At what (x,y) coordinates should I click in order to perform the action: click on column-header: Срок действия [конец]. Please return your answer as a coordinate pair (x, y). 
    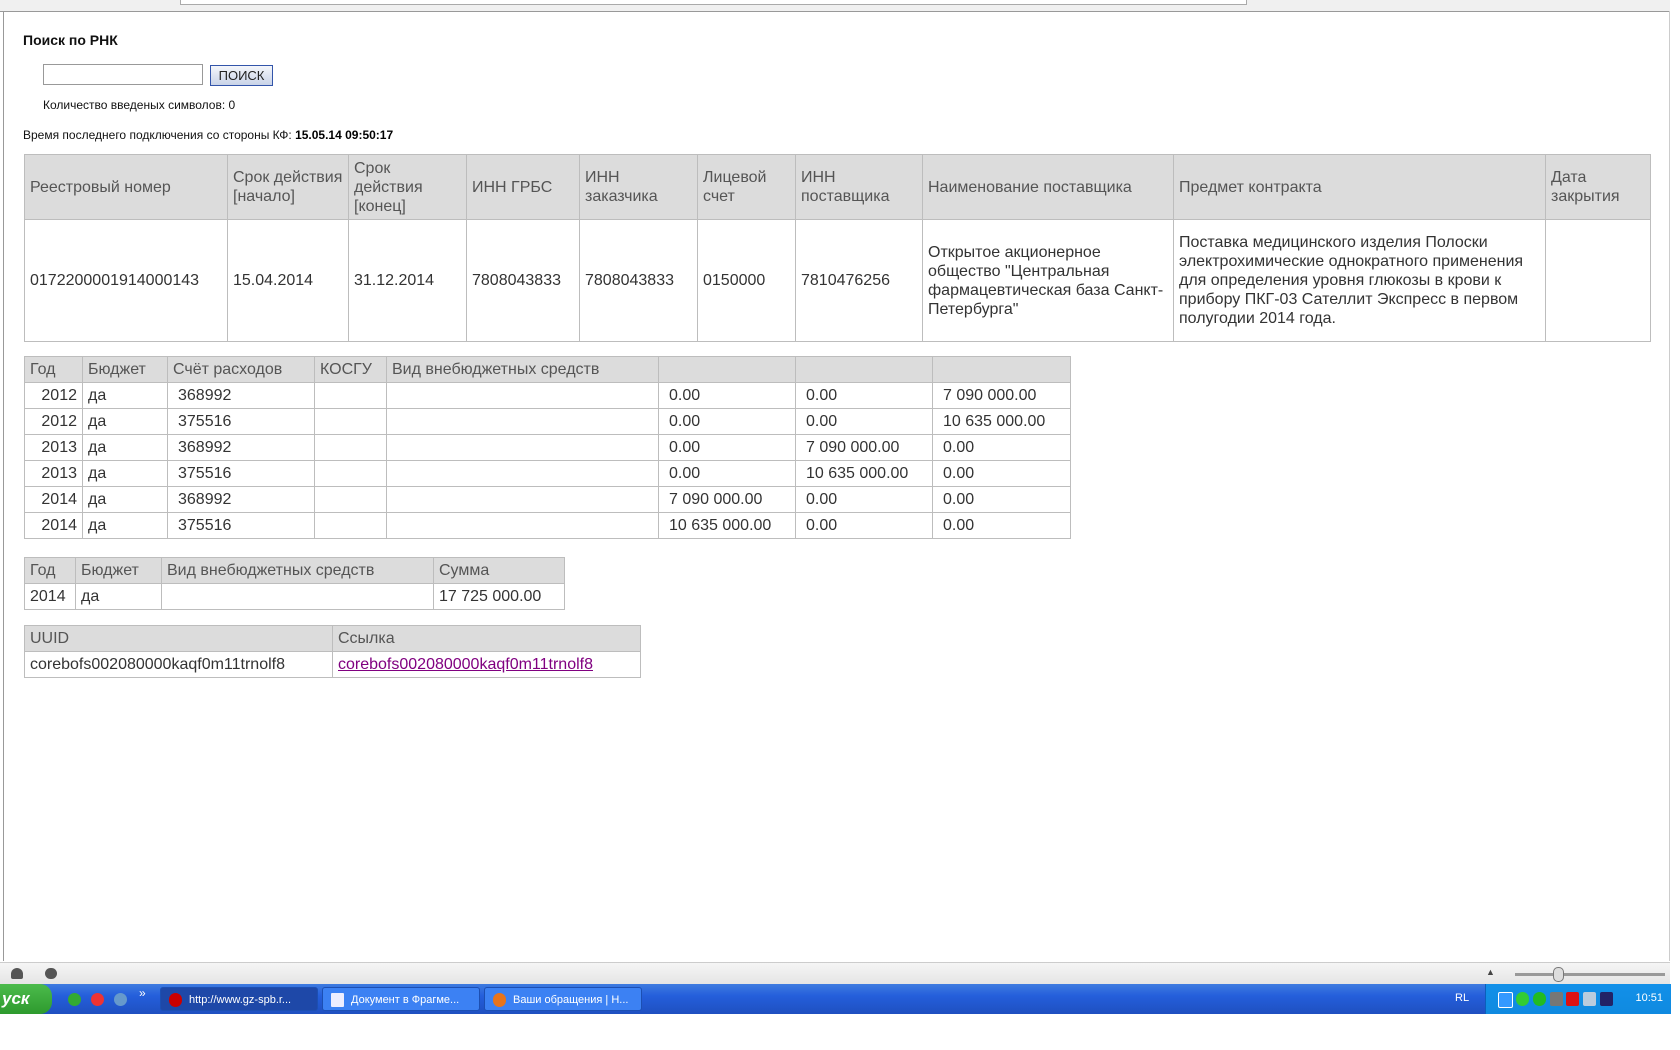
    Looking at the image, I should click on (407, 187).